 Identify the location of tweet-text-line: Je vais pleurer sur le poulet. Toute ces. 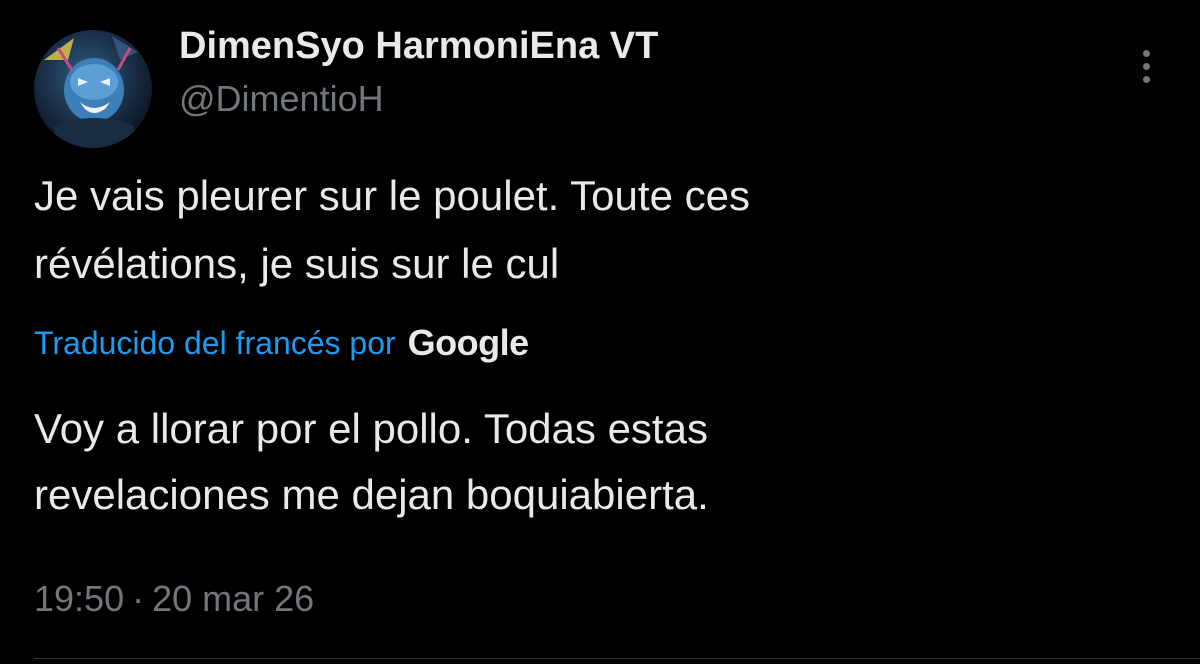
(392, 195).